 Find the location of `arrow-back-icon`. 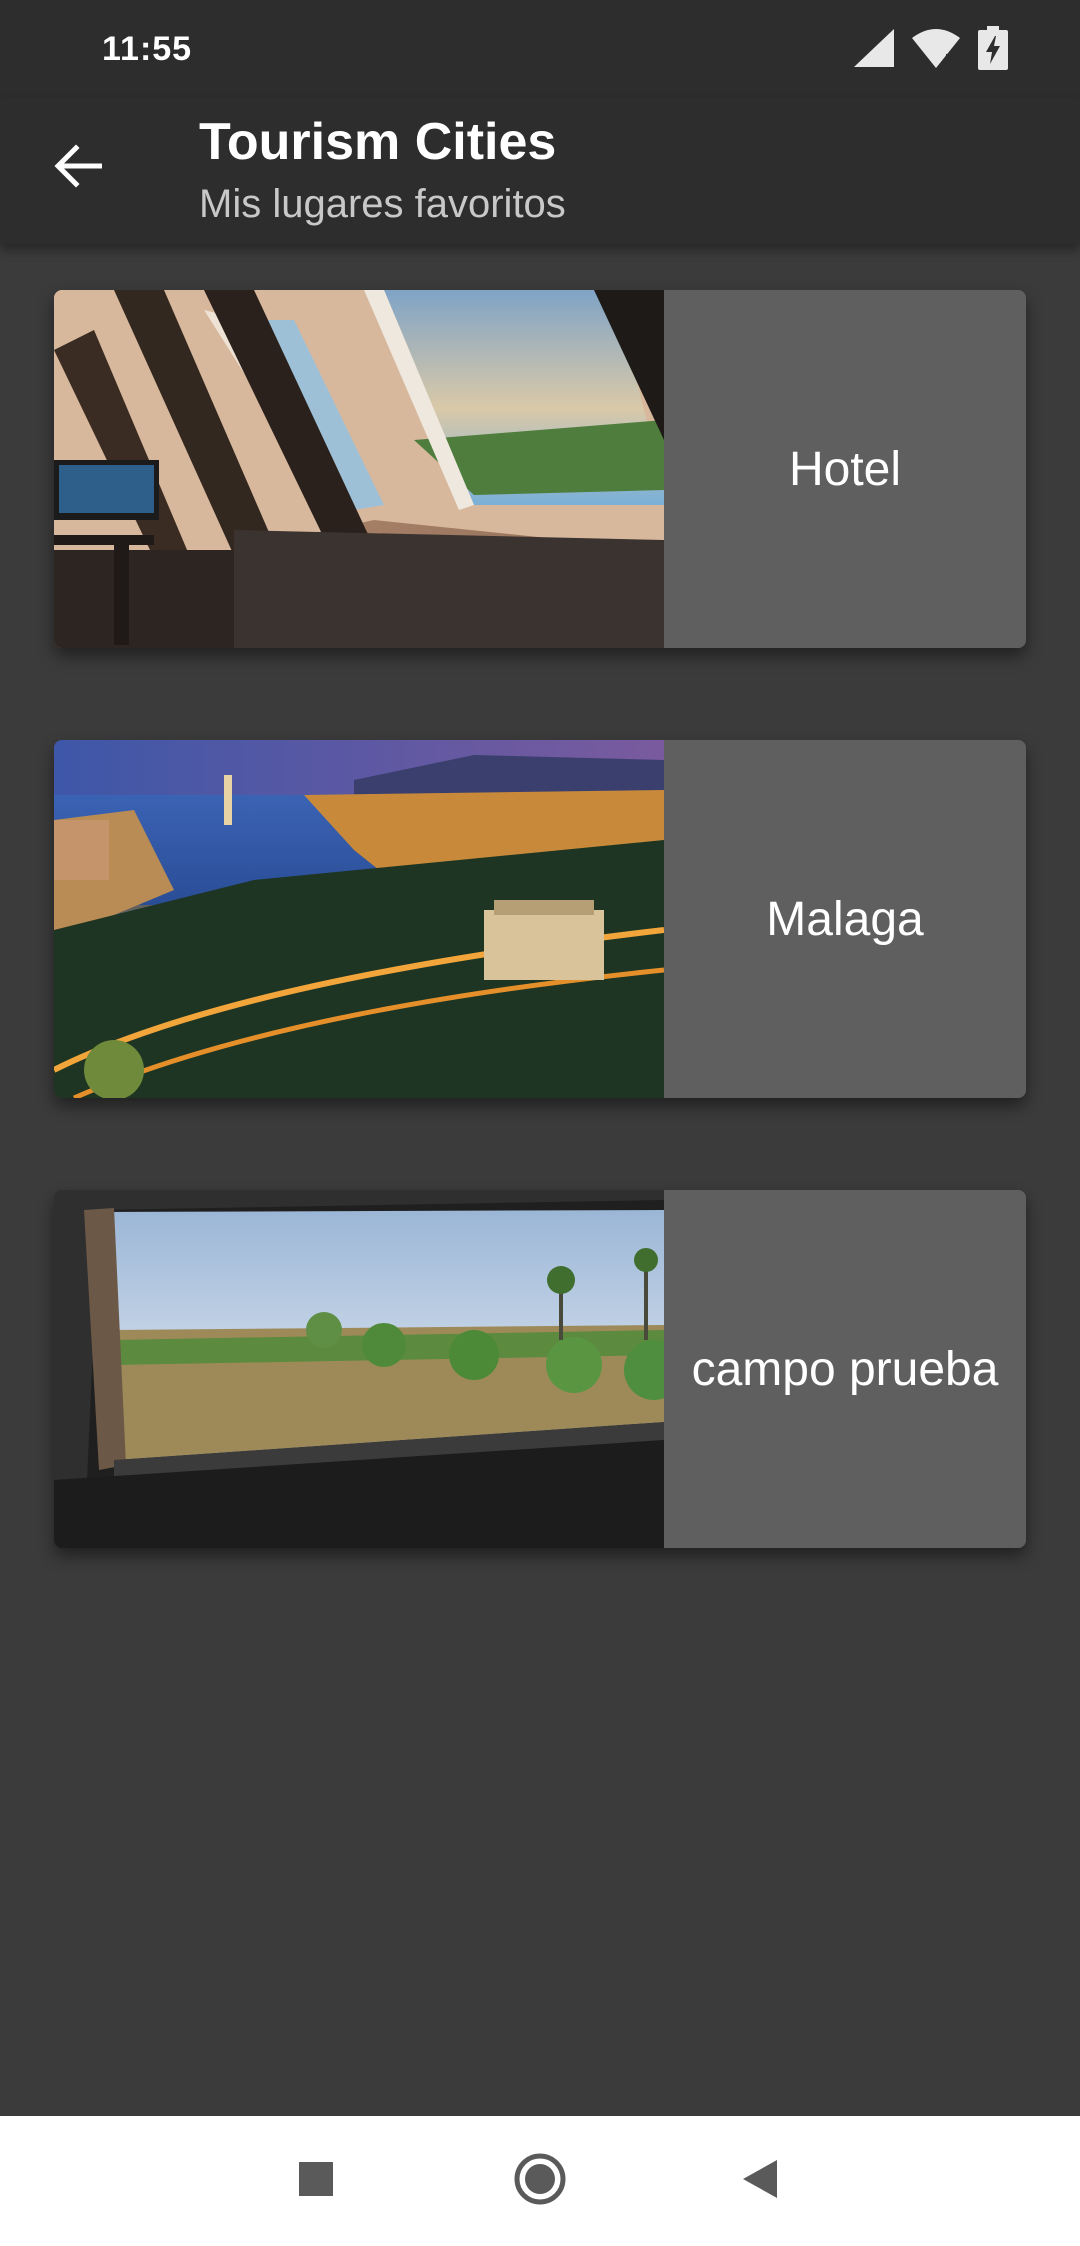

arrow-back-icon is located at coordinates (78, 168).